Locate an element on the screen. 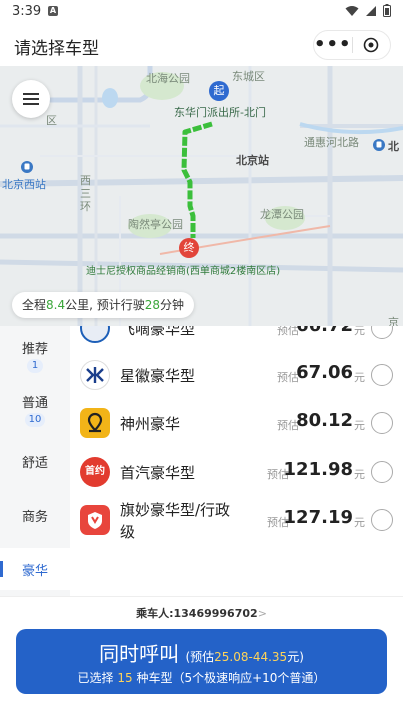 This screenshot has width=403, height=716. car-name: 星徽豪华型 is located at coordinates (158, 376).